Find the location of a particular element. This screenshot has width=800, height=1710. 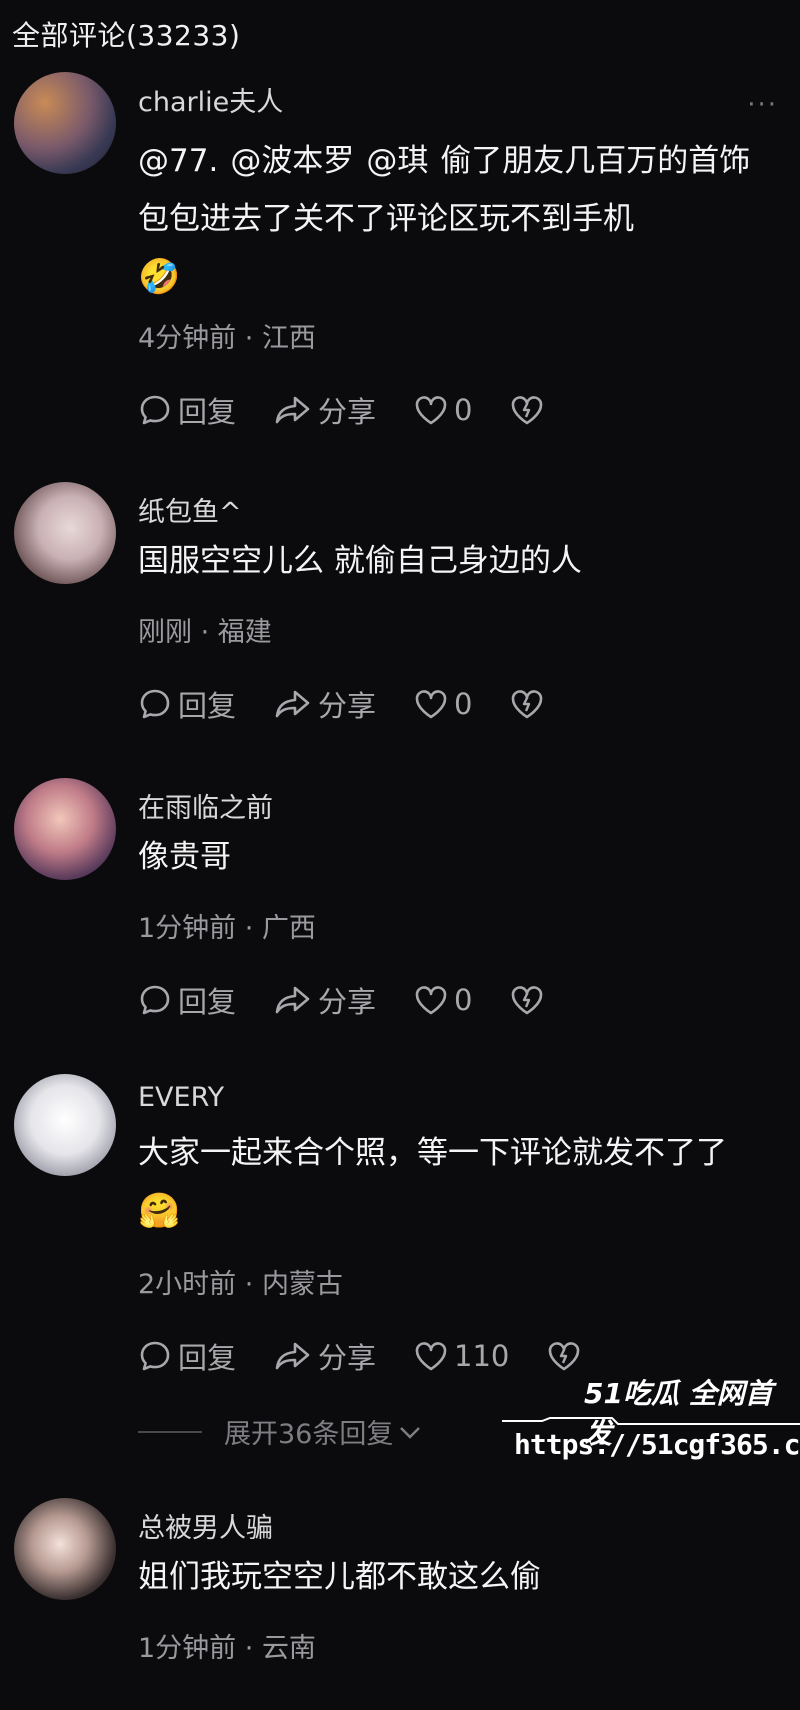

expand-replies-button: 展开36条回复 is located at coordinates (280, 1431).